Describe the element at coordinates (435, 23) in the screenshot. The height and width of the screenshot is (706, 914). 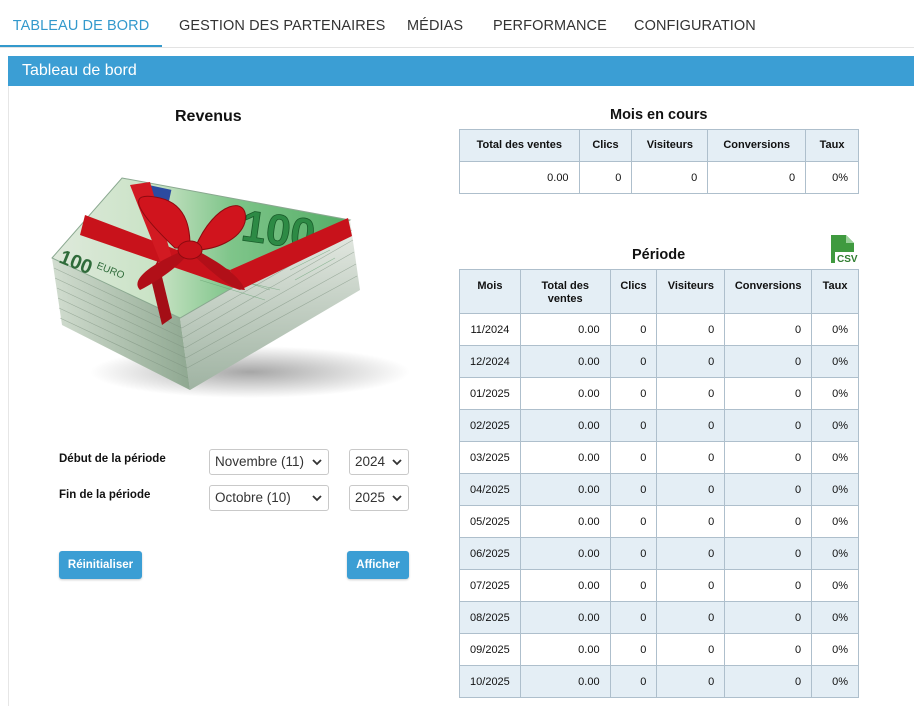
I see `tab-medias: MÉDIAS` at that location.